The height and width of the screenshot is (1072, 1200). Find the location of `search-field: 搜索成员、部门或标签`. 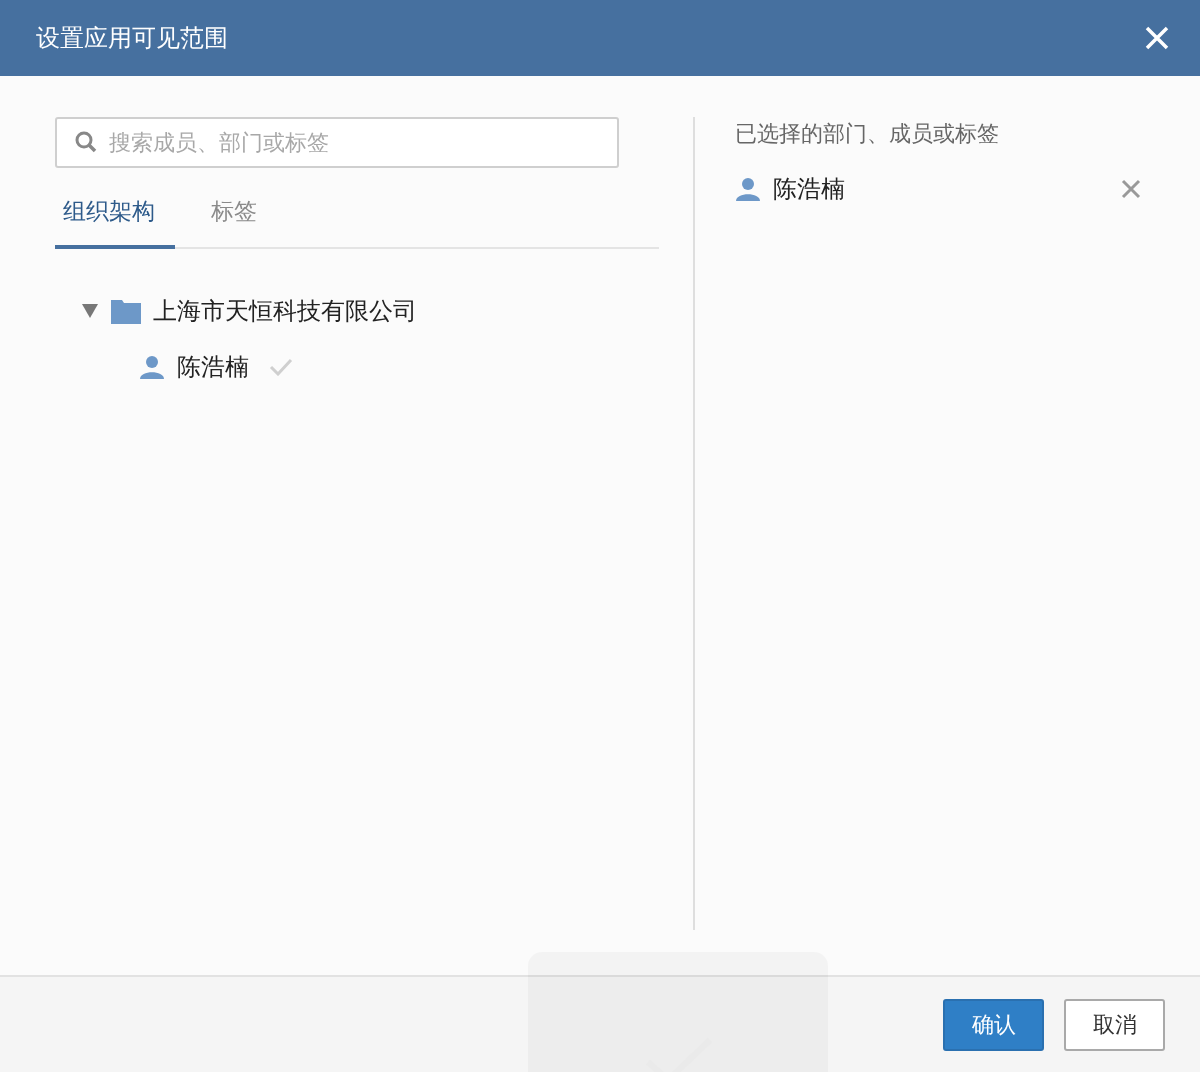

search-field: 搜索成员、部门或标签 is located at coordinates (337, 142).